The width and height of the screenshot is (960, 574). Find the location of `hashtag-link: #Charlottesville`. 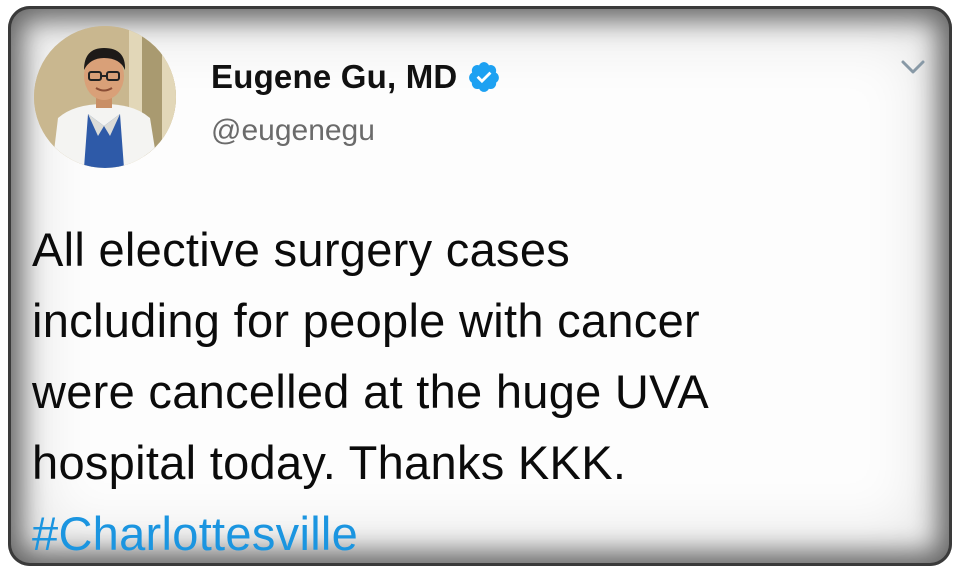

hashtag-link: #Charlottesville is located at coordinates (472, 532).